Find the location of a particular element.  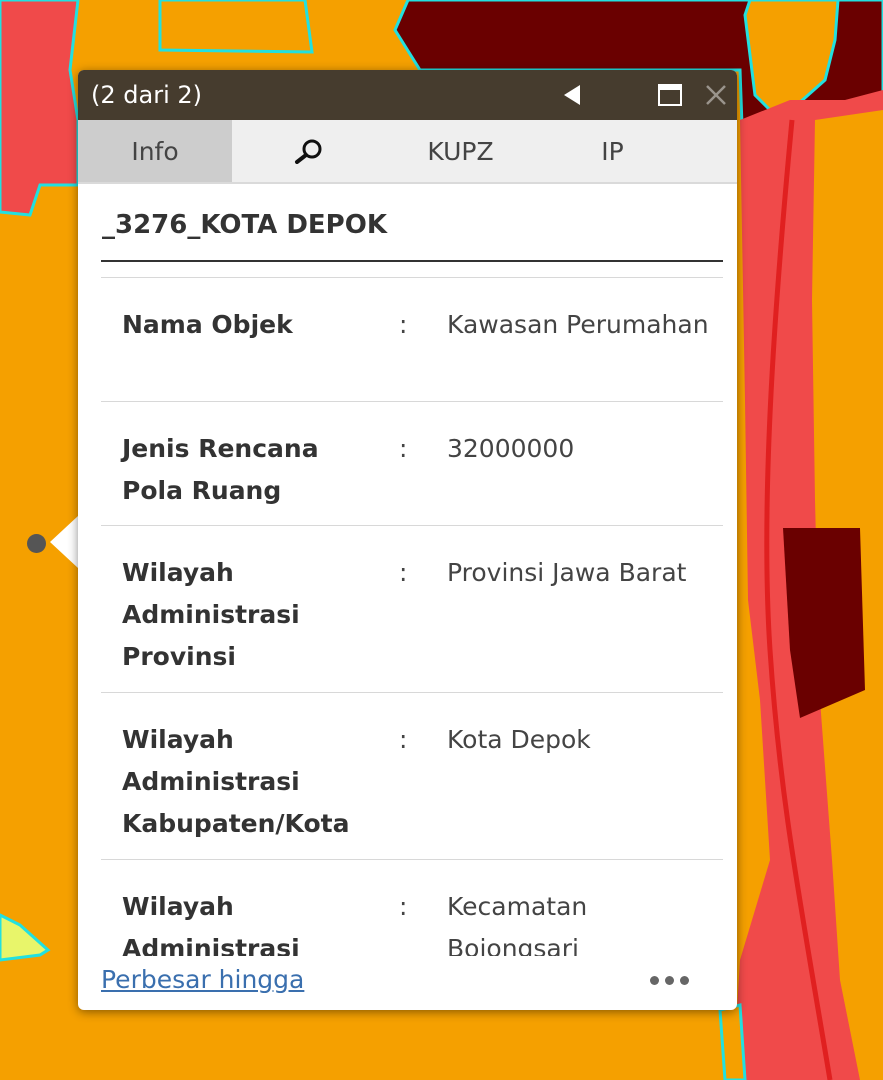

popup-tabs: Info KUPZ IP is located at coordinates (407, 152).